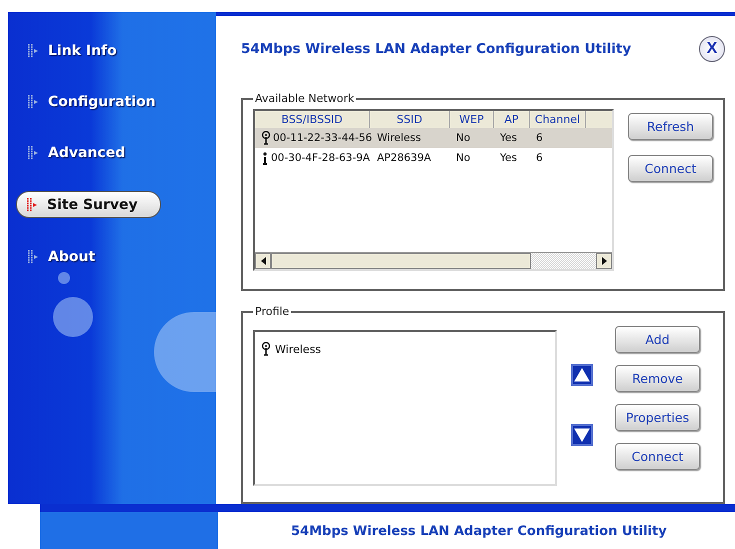  What do you see at coordinates (103, 101) in the screenshot?
I see `sidebar-item: Configuration` at bounding box center [103, 101].